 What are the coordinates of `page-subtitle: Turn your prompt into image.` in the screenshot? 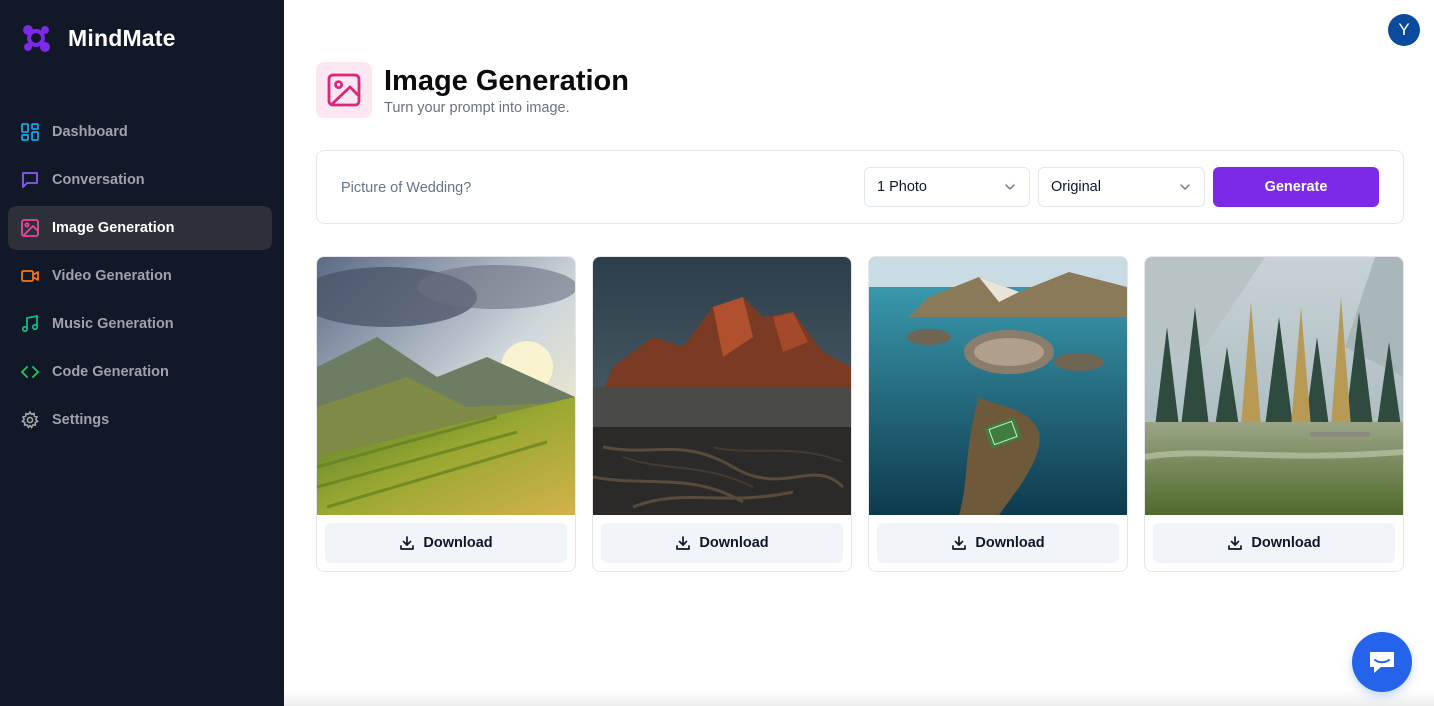 It's located at (477, 108).